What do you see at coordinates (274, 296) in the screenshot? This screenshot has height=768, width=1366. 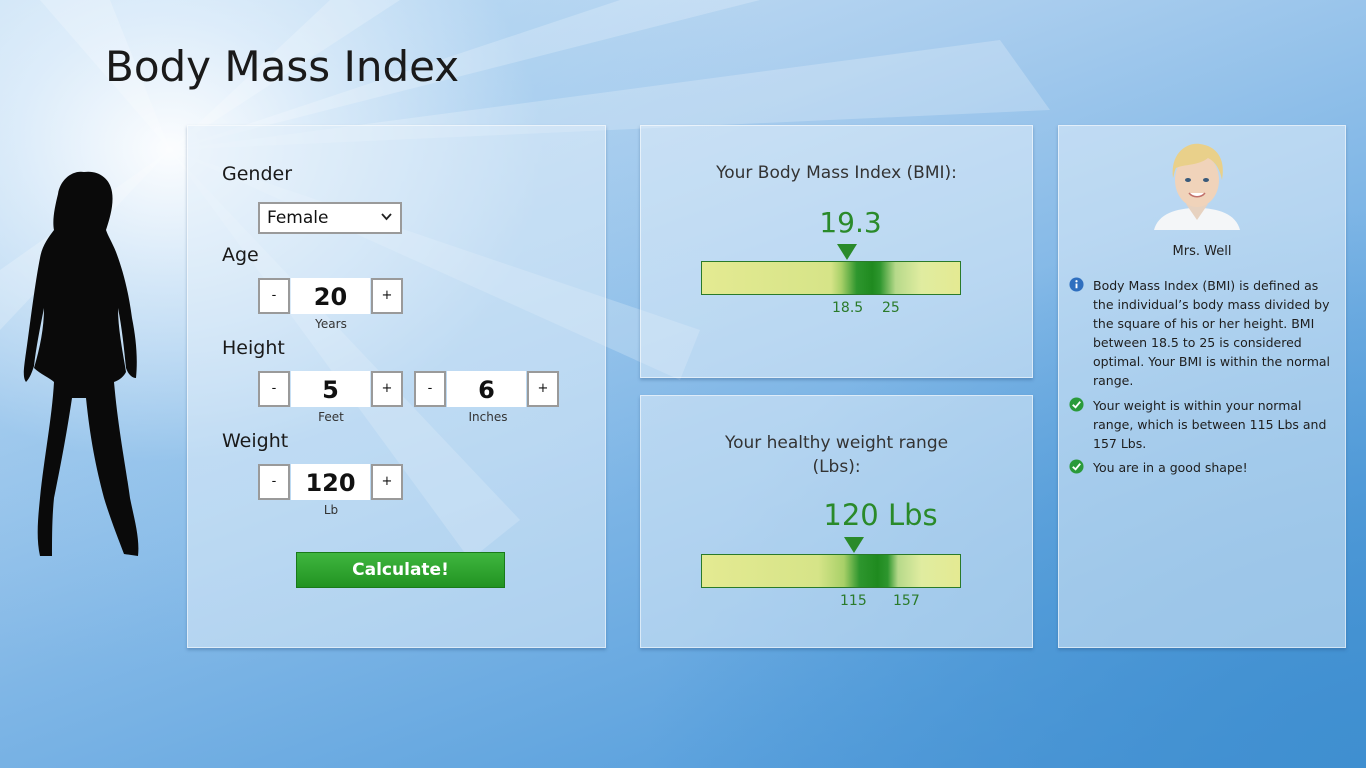 I see `age-decrement-button: -` at bounding box center [274, 296].